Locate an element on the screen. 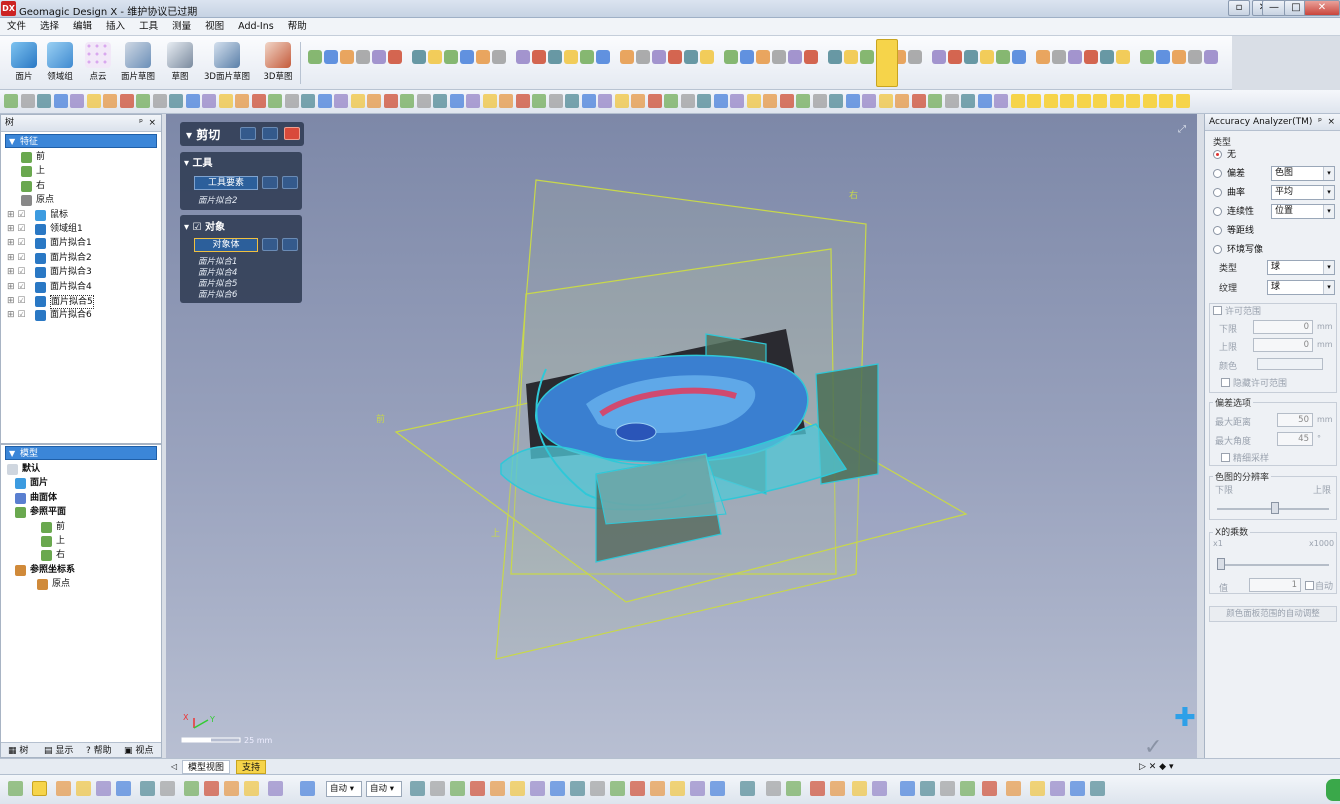  sketch-button: 草图 is located at coordinates (180, 64).